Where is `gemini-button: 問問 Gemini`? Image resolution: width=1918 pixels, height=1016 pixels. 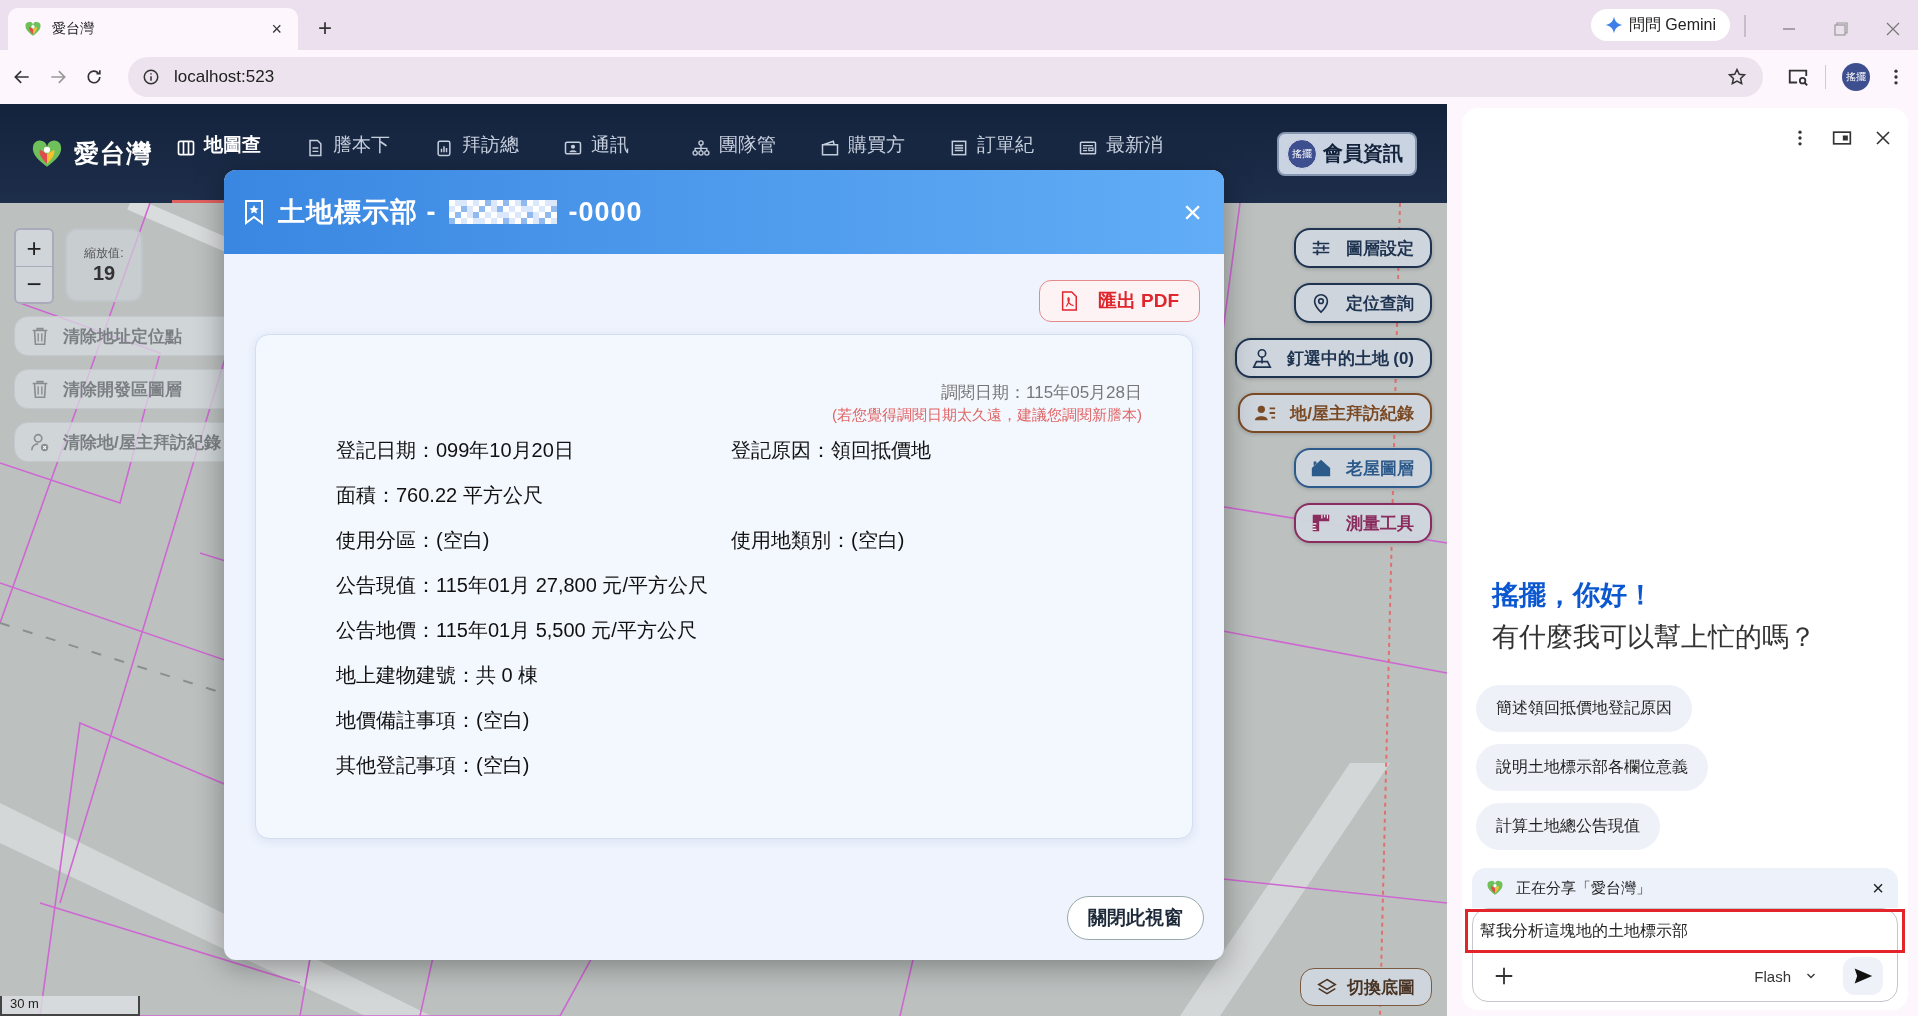 gemini-button: 問問 Gemini is located at coordinates (1660, 25).